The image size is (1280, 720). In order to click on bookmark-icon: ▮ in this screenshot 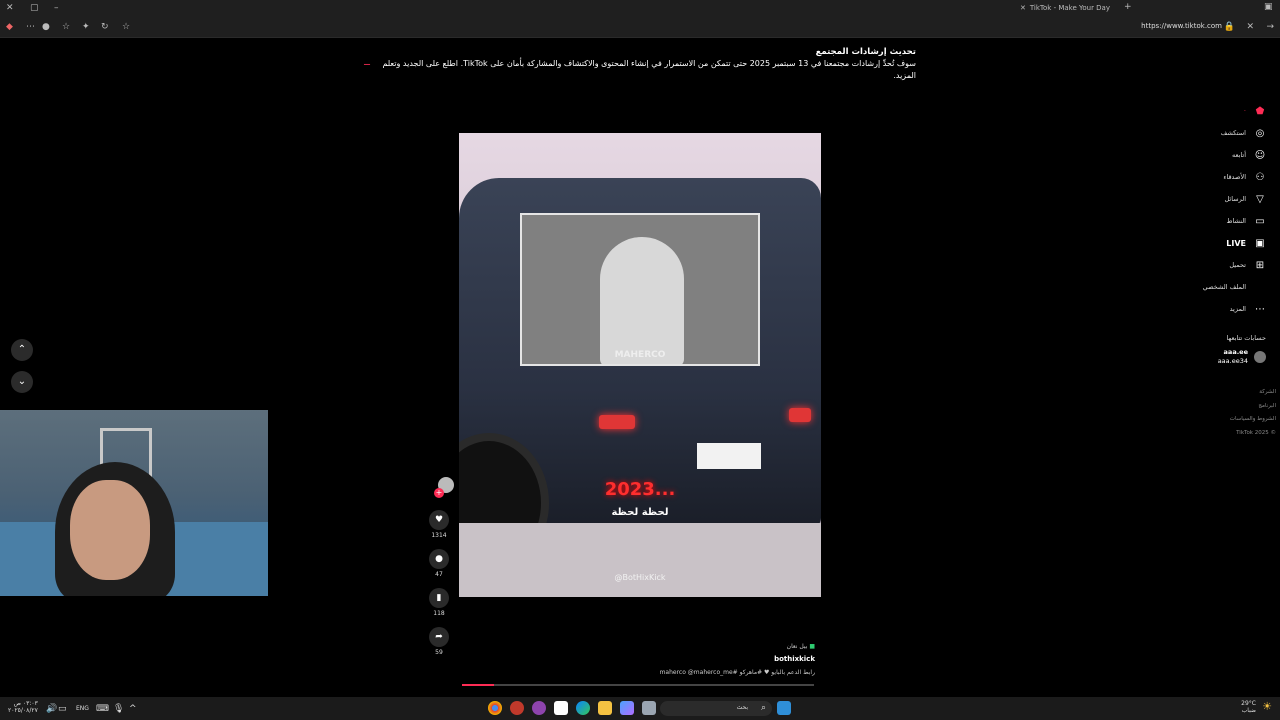, I will do `click(439, 598)`.